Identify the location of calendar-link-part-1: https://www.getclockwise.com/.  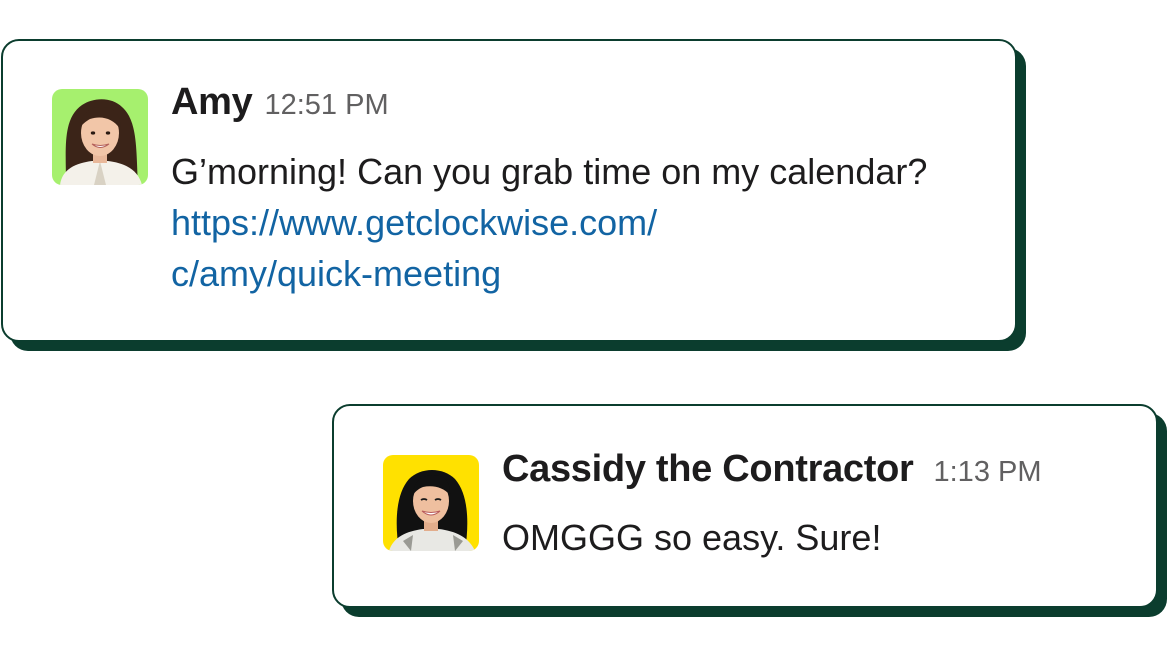
(414, 222).